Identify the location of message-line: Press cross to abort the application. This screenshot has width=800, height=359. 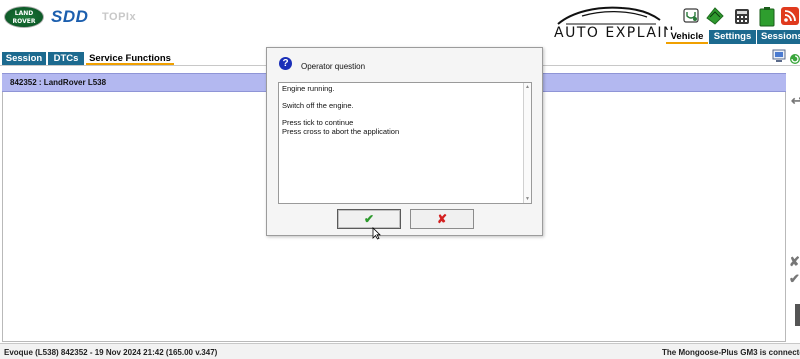
(341, 131).